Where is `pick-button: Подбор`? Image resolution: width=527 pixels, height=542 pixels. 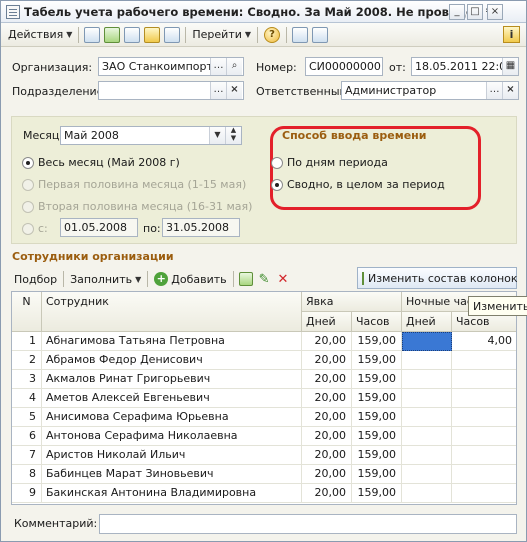
pick-button: Подбор is located at coordinates (35, 279).